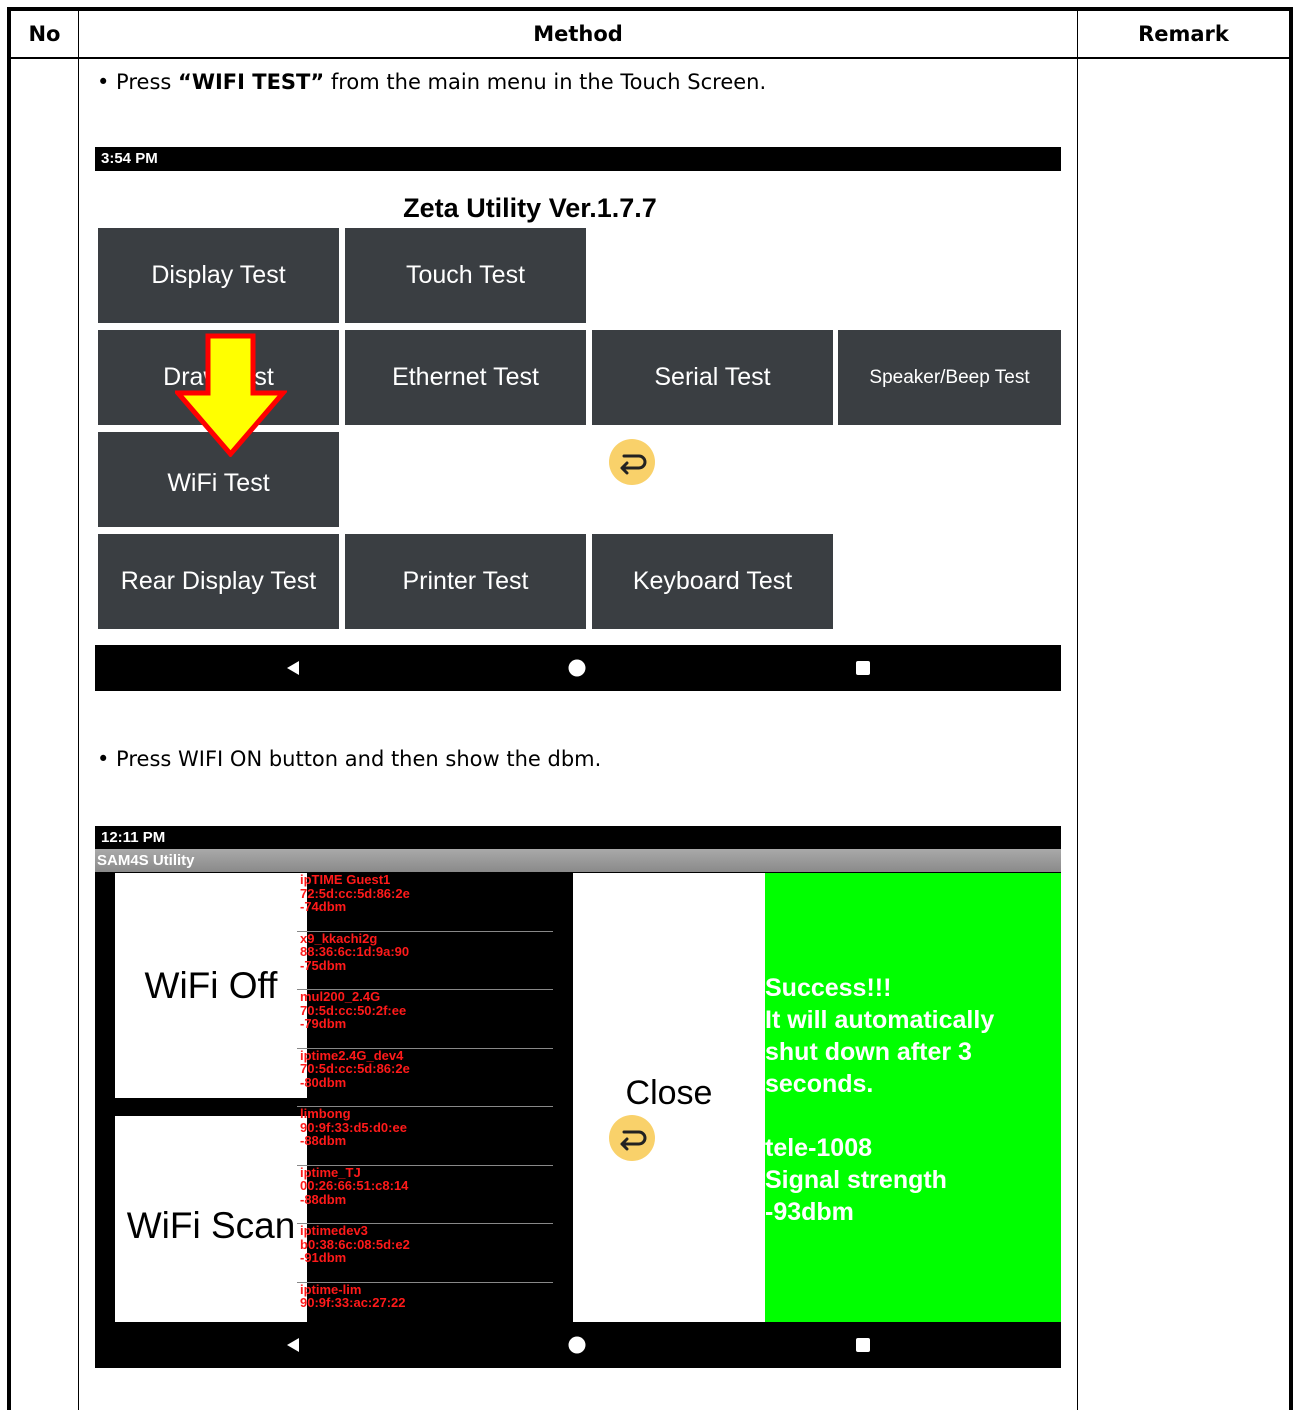 This screenshot has width=1297, height=1410. I want to click on status-time-2: 12:11 PM, so click(133, 837).